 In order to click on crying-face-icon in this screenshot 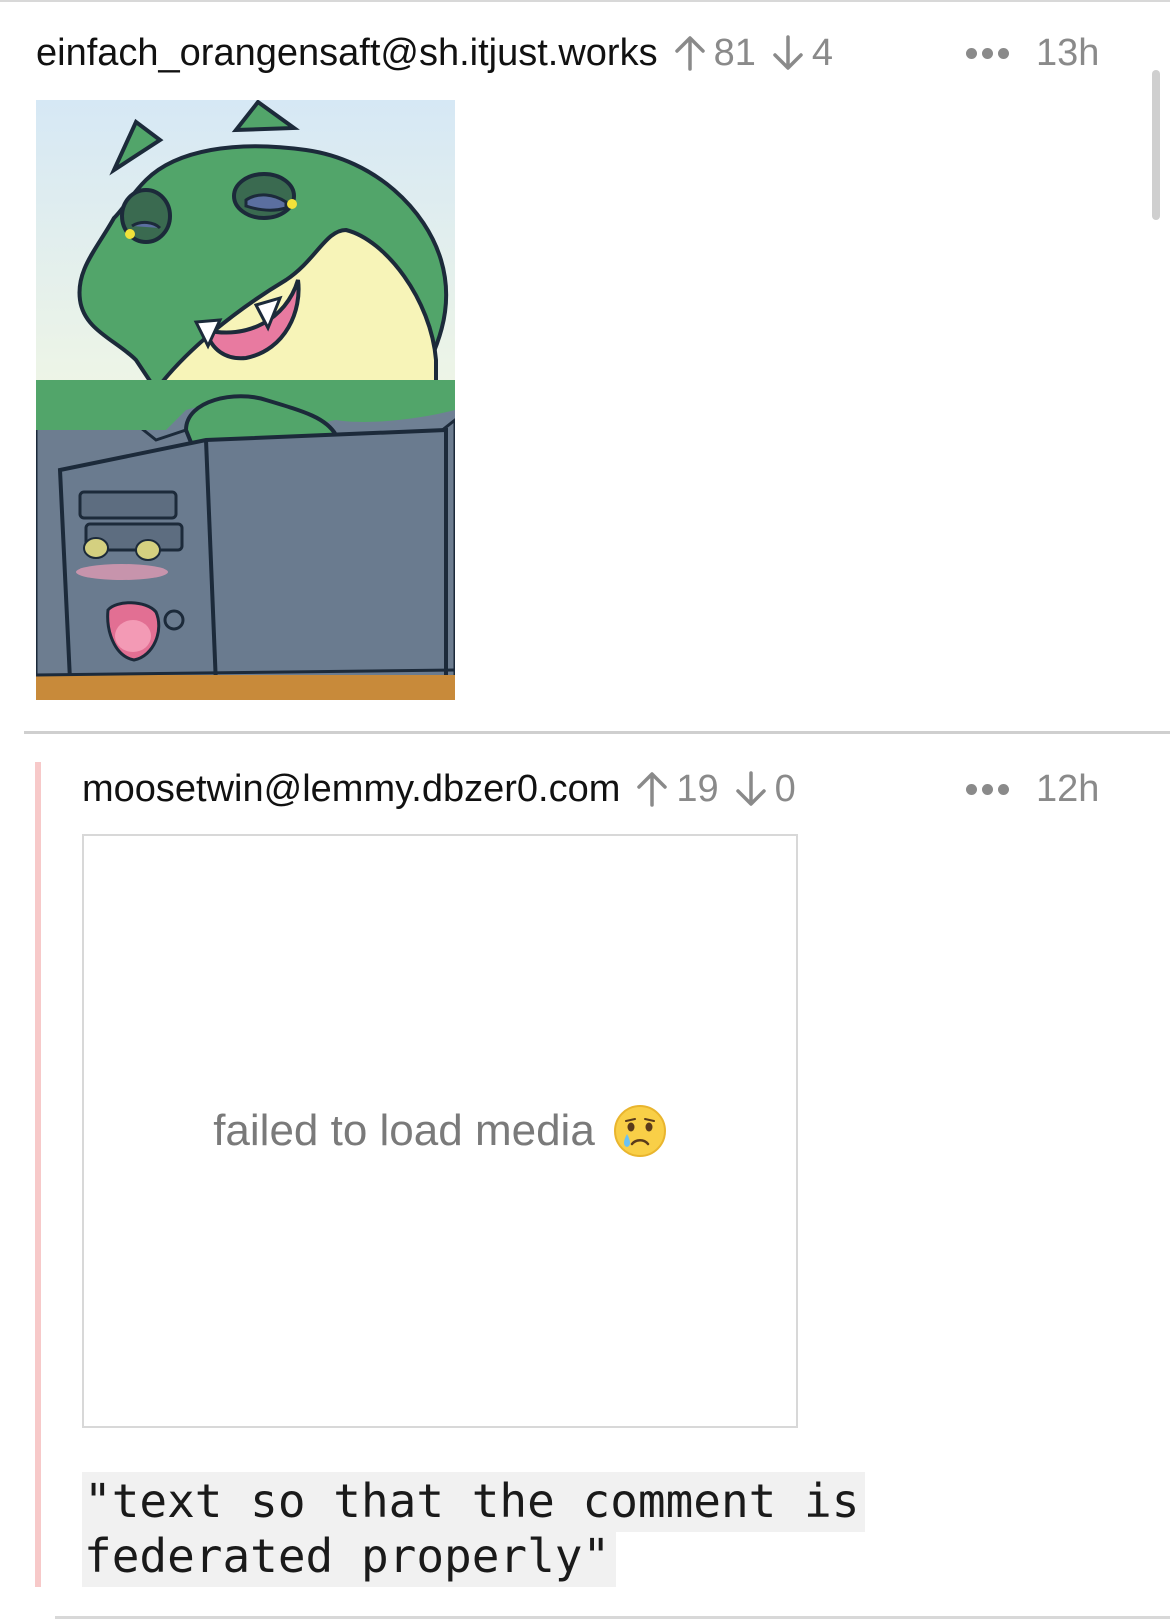, I will do `click(639, 1131)`.